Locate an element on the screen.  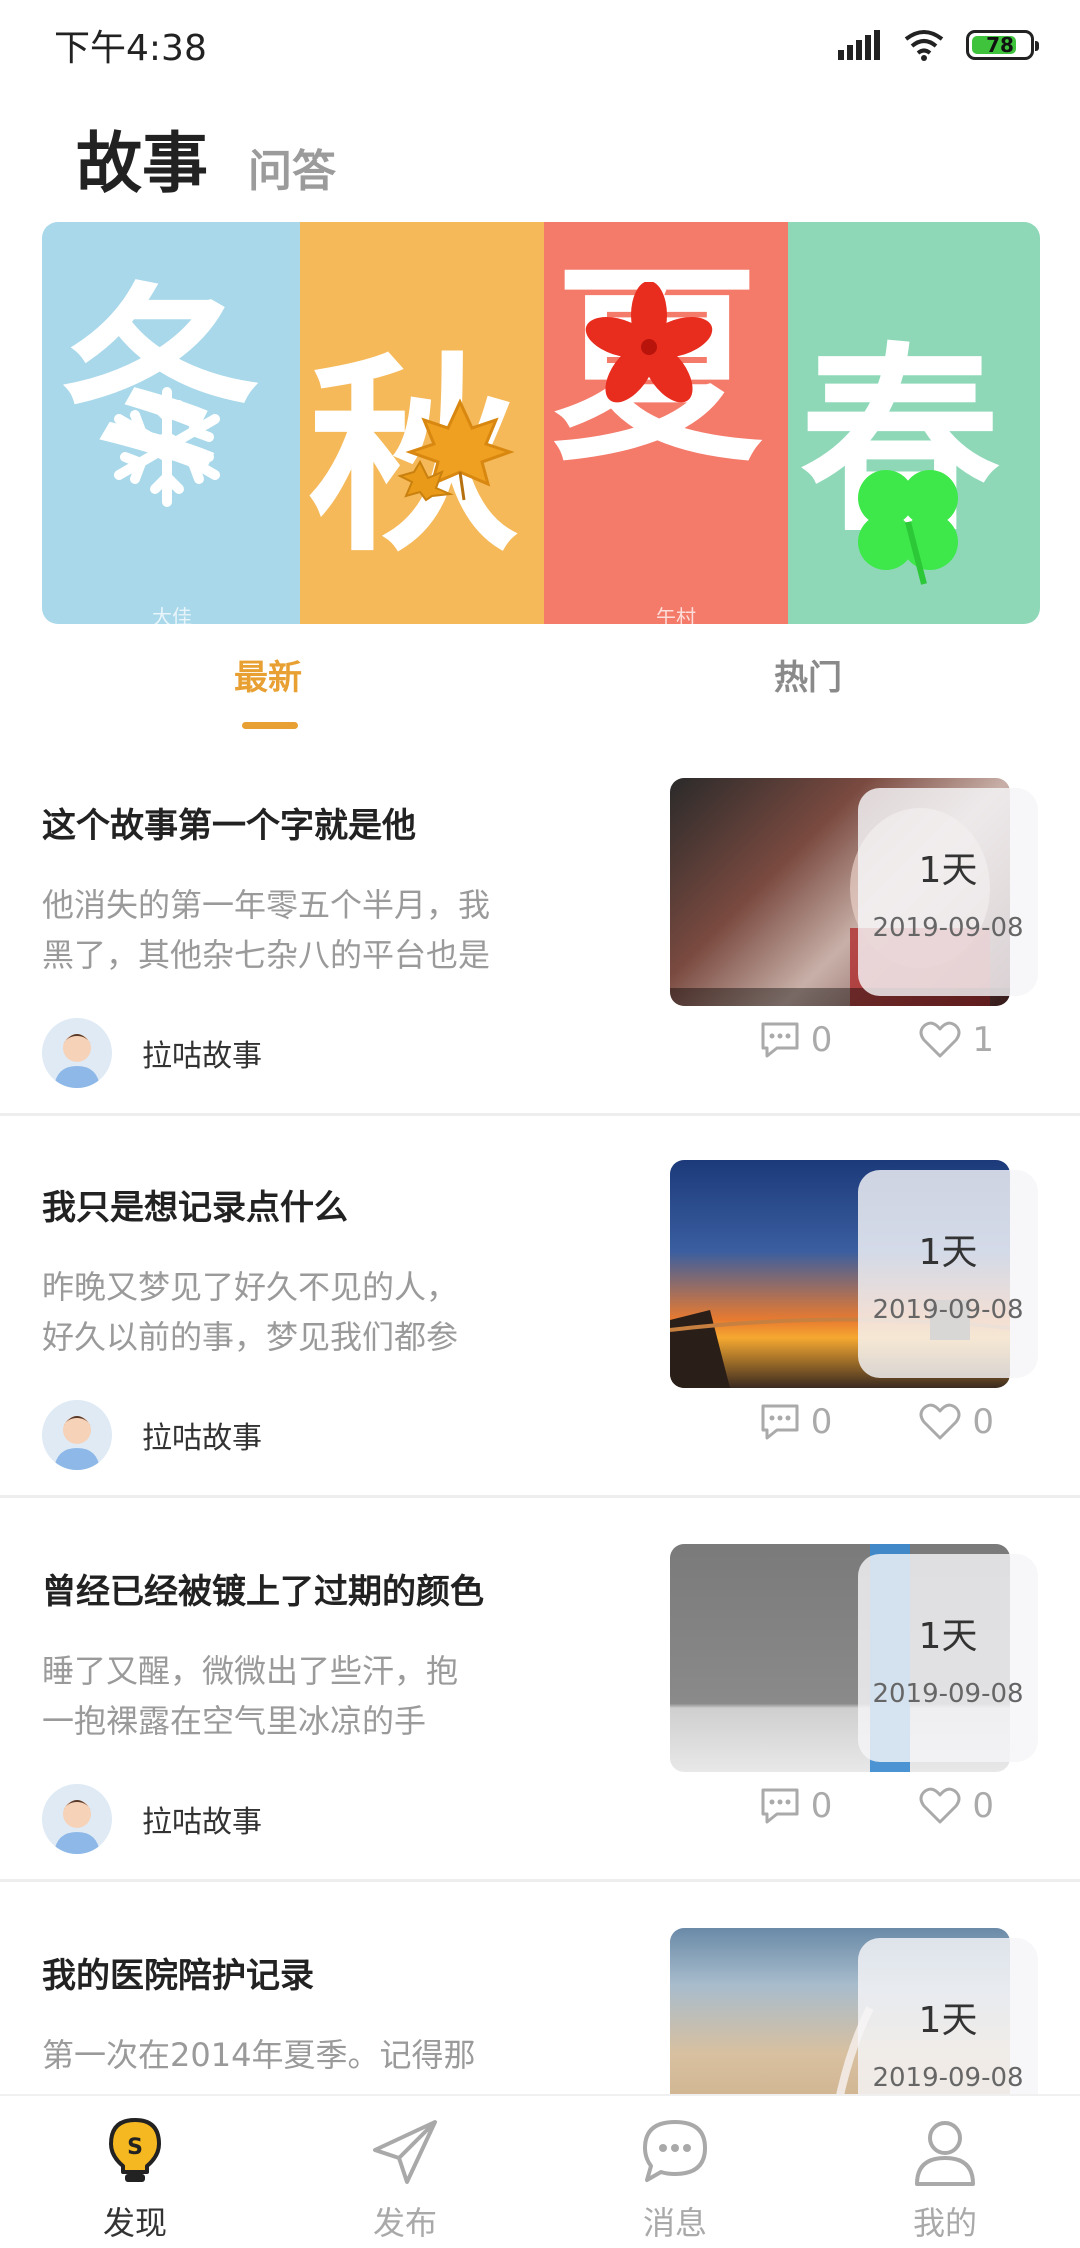
chat-bubble-icon is located at coordinates (675, 2152).